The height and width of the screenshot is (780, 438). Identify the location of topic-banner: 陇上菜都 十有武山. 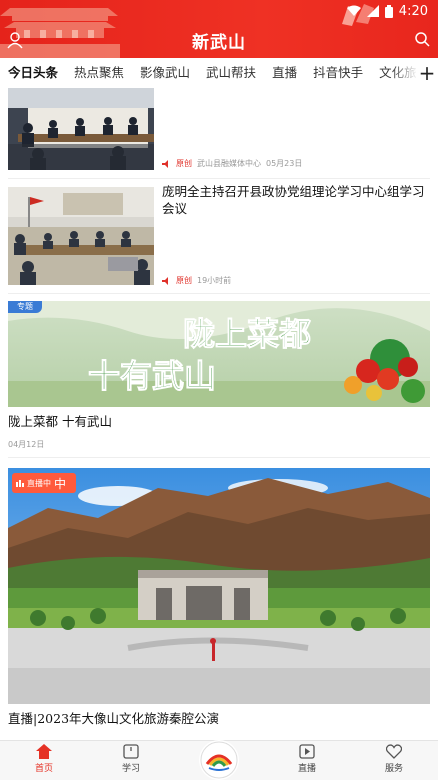
(219, 354).